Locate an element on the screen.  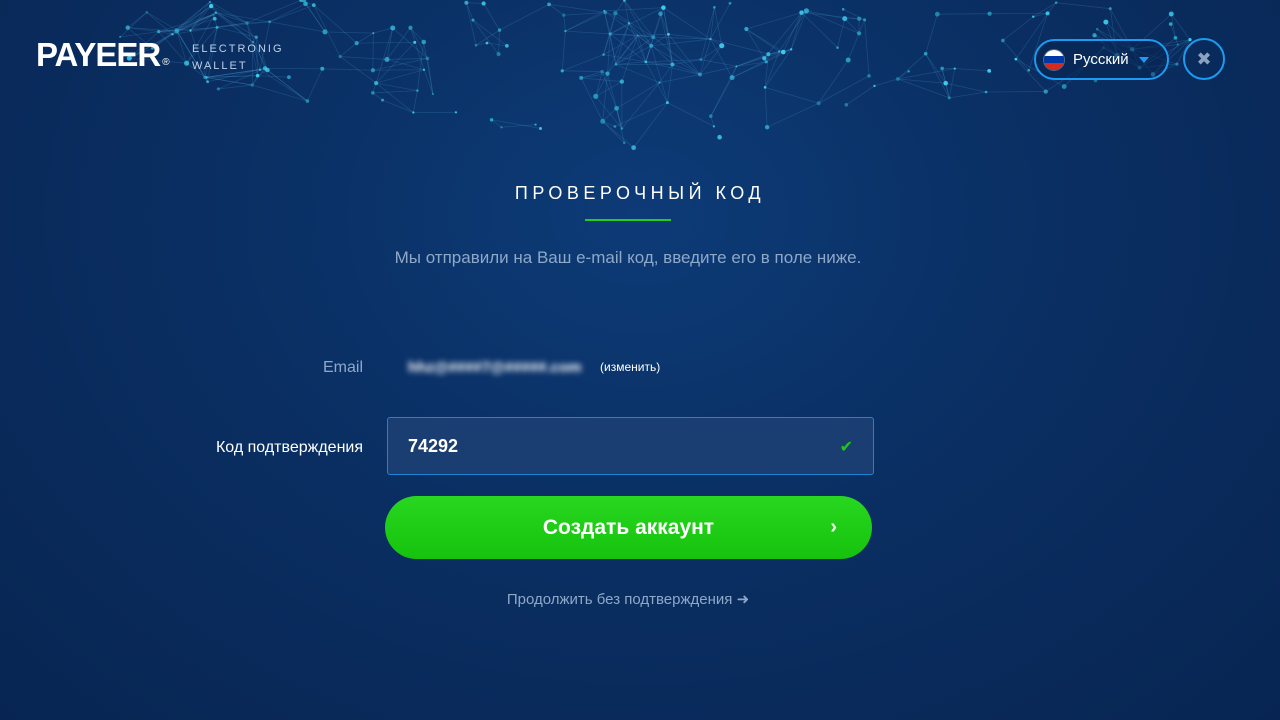
checkmark-icon: ✔ is located at coordinates (846, 447).